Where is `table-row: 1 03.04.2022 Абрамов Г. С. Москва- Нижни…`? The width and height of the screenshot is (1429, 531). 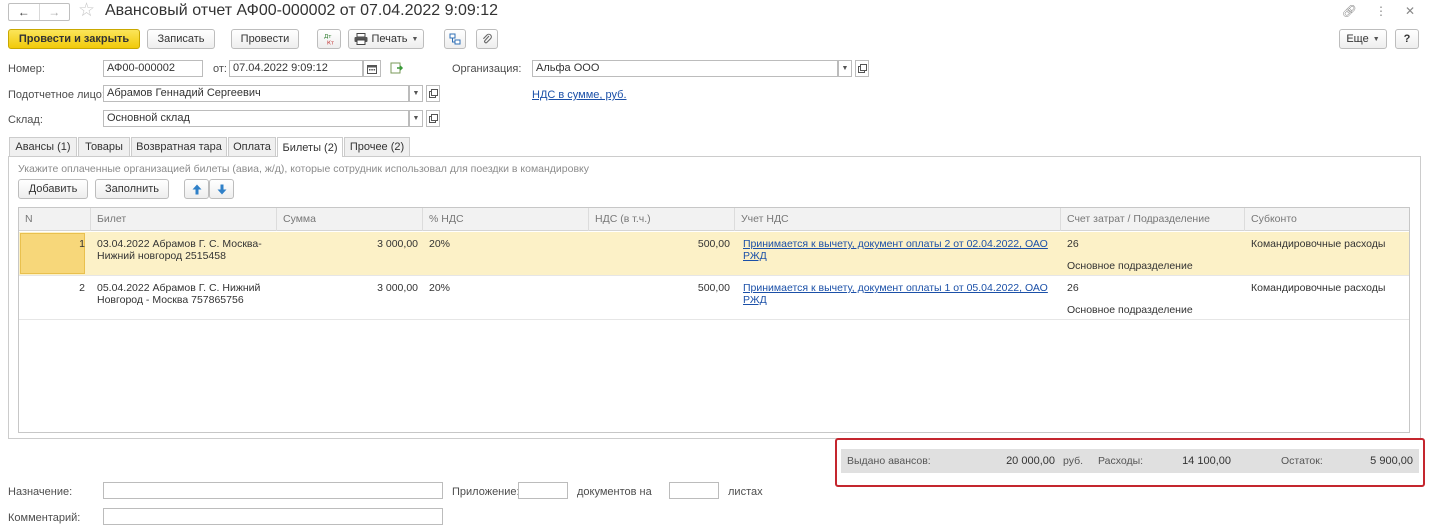
table-row: 1 03.04.2022 Абрамов Г. С. Москва- Нижни… is located at coordinates (714, 254).